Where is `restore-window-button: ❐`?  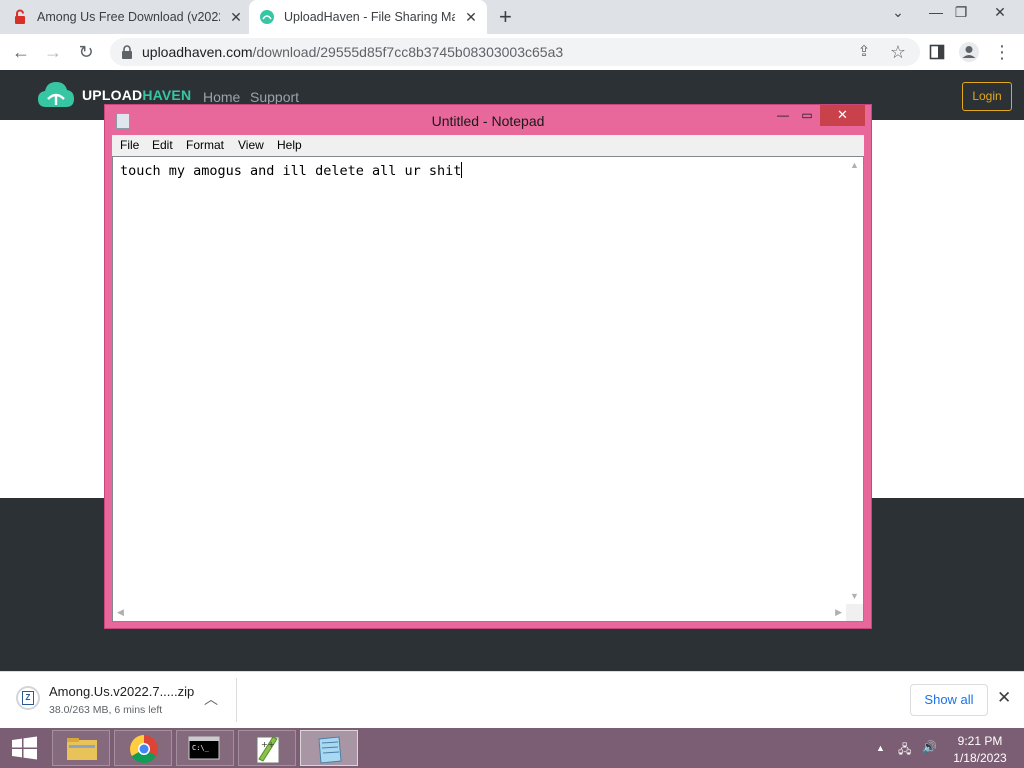 restore-window-button: ❐ is located at coordinates (961, 12).